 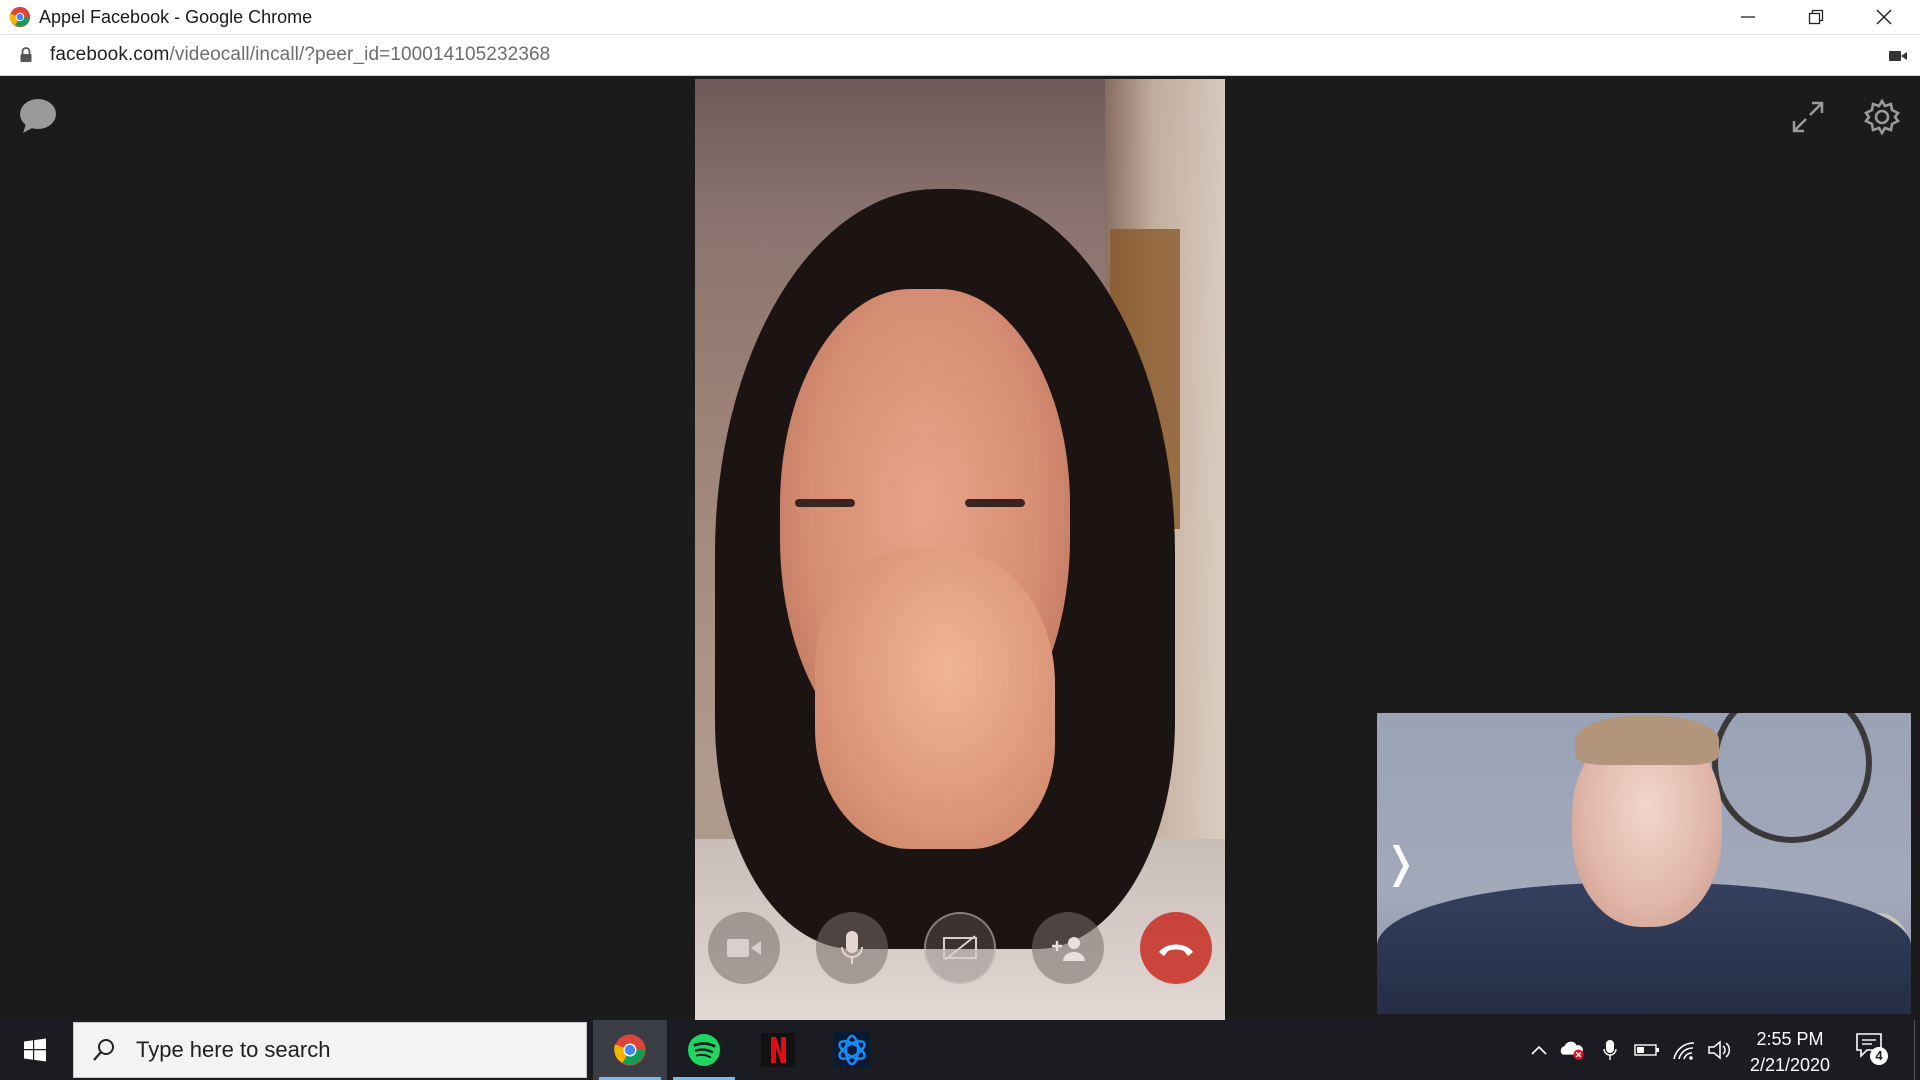 I want to click on wifi-icon, so click(x=1684, y=1051).